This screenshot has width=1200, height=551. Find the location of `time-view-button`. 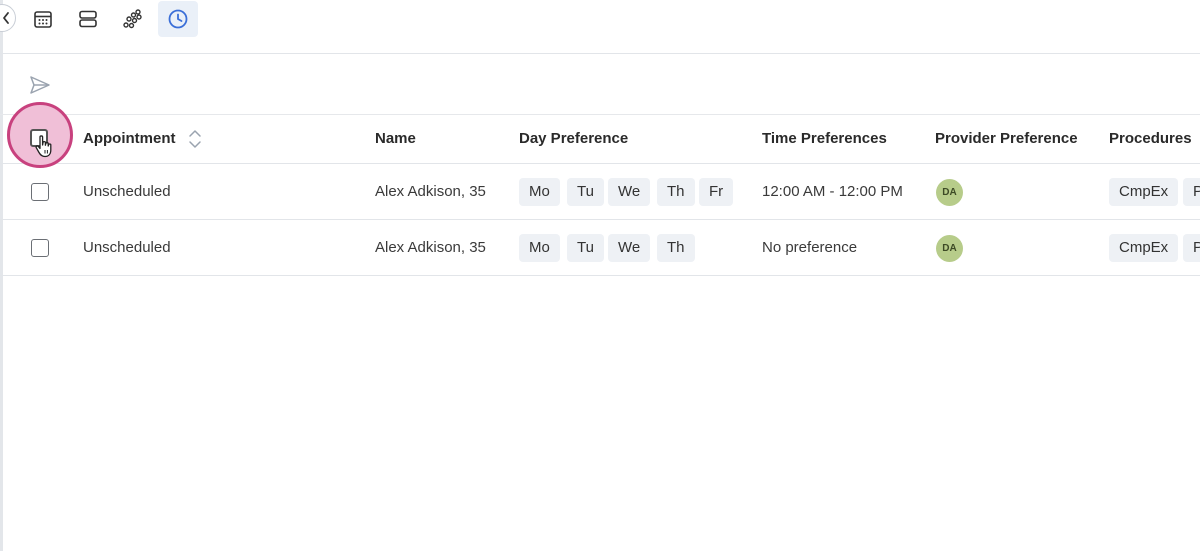

time-view-button is located at coordinates (178, 19).